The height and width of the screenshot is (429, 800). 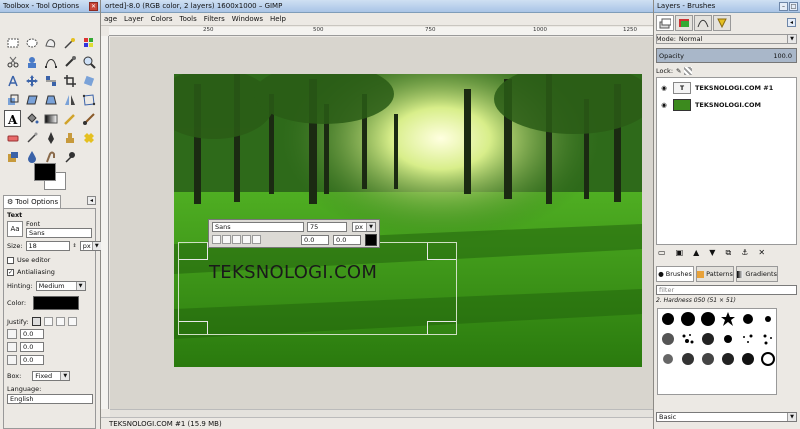 I want to click on free-select-tool, so click(x=50, y=42).